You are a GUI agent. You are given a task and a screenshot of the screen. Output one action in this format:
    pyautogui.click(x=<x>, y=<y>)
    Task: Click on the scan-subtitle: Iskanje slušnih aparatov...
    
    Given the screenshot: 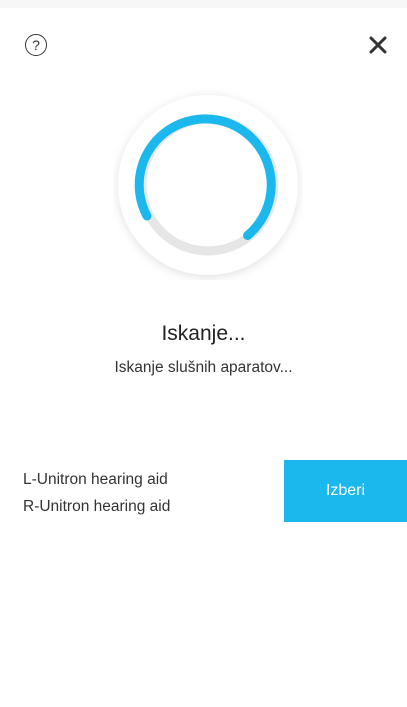 What is the action you would take?
    pyautogui.click(x=203, y=367)
    